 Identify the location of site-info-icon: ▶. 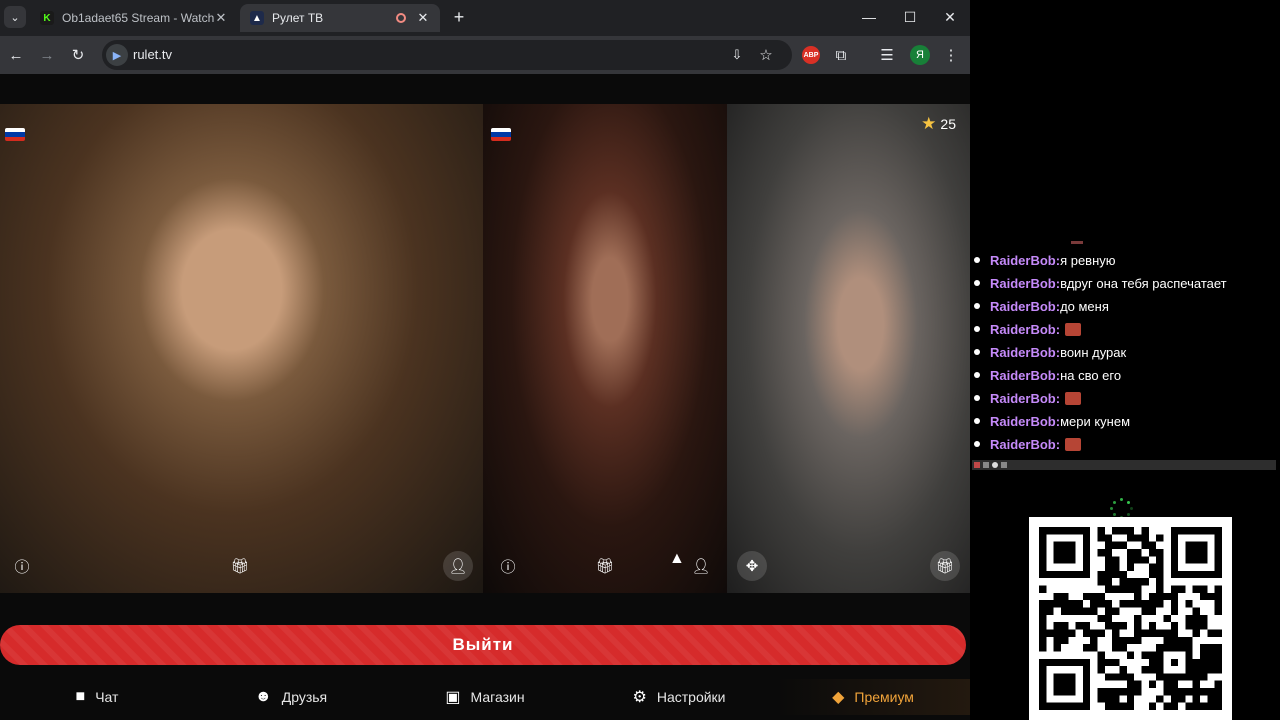
(117, 55).